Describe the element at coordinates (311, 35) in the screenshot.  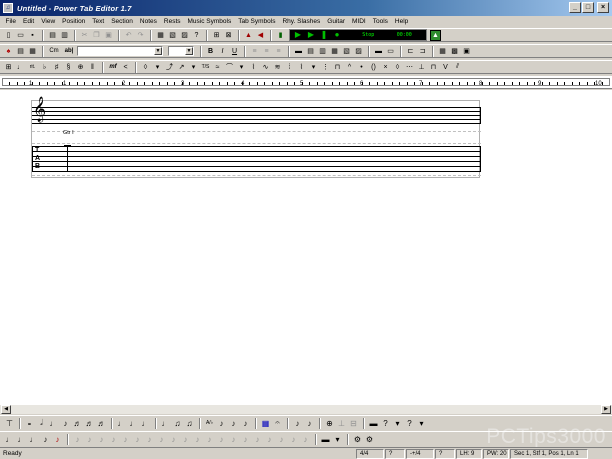
I see `play-from-start-icon: ▶` at that location.